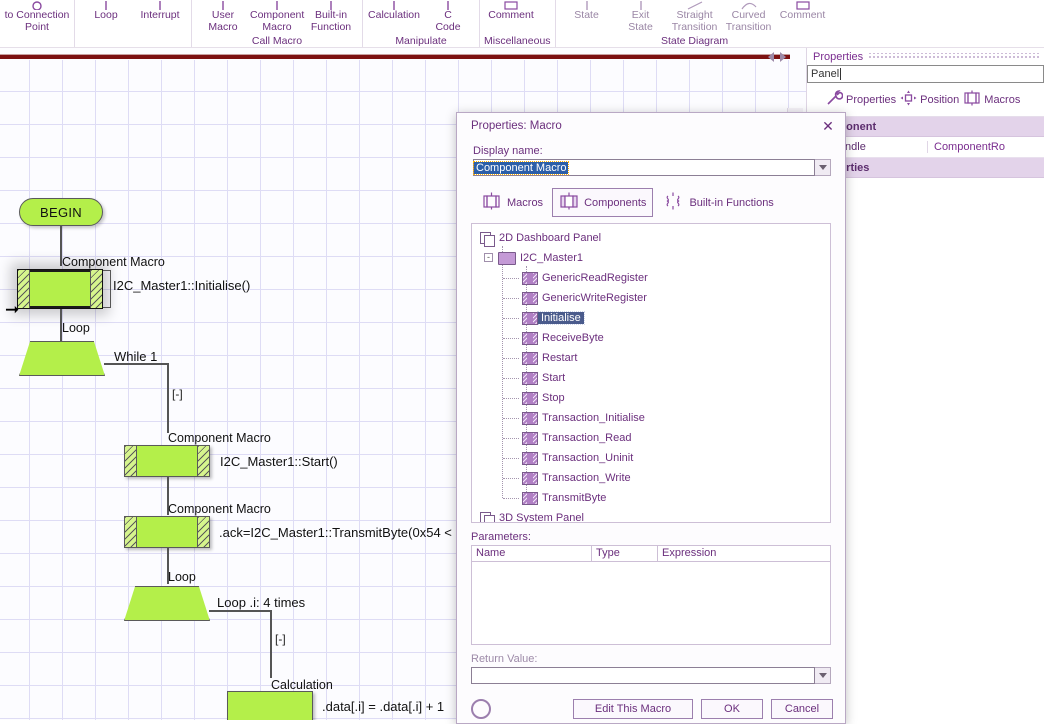 This screenshot has height=724, width=1044. I want to click on tree-expander-icon: -, so click(488, 257).